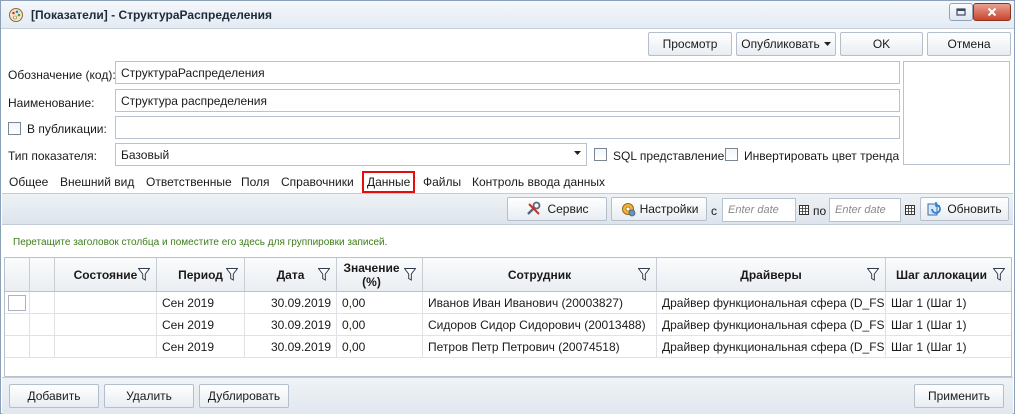 The width and height of the screenshot is (1015, 414). I want to click on sql-checkbox, so click(600, 154).